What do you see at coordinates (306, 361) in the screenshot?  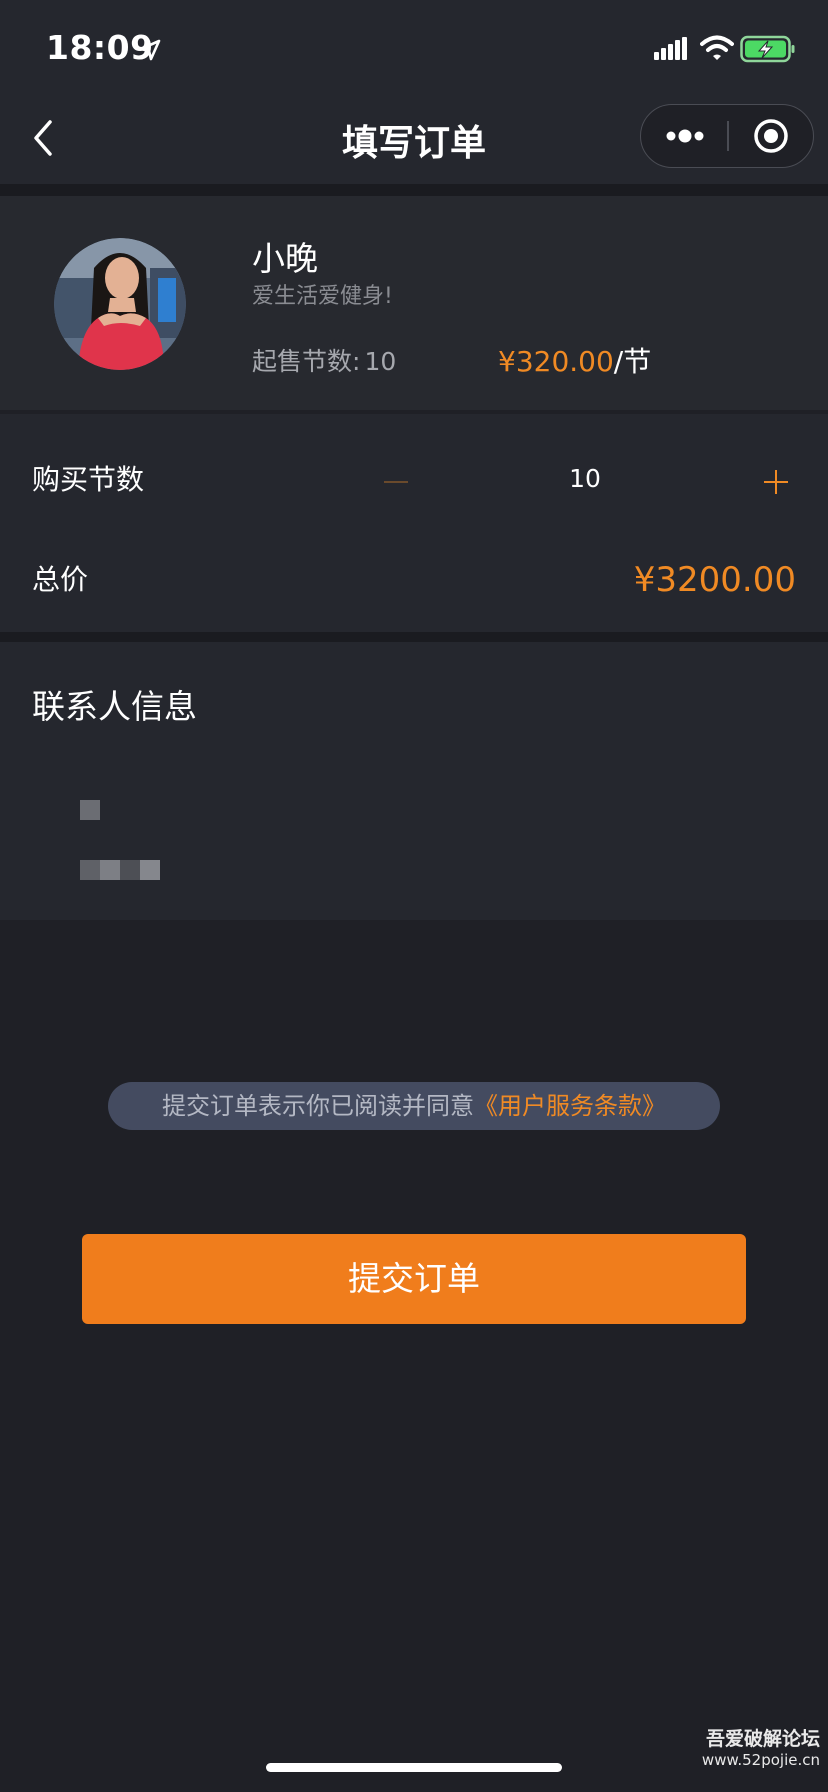 I see `min-lessons-label: 起售节数:` at bounding box center [306, 361].